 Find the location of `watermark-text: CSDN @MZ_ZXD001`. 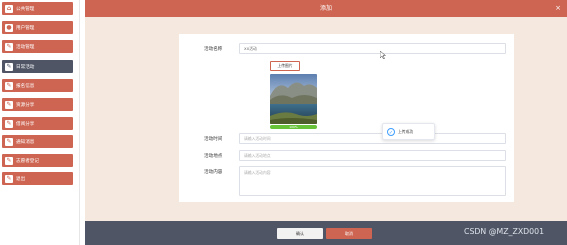

watermark-text: CSDN @MZ_ZXD001 is located at coordinates (504, 231).